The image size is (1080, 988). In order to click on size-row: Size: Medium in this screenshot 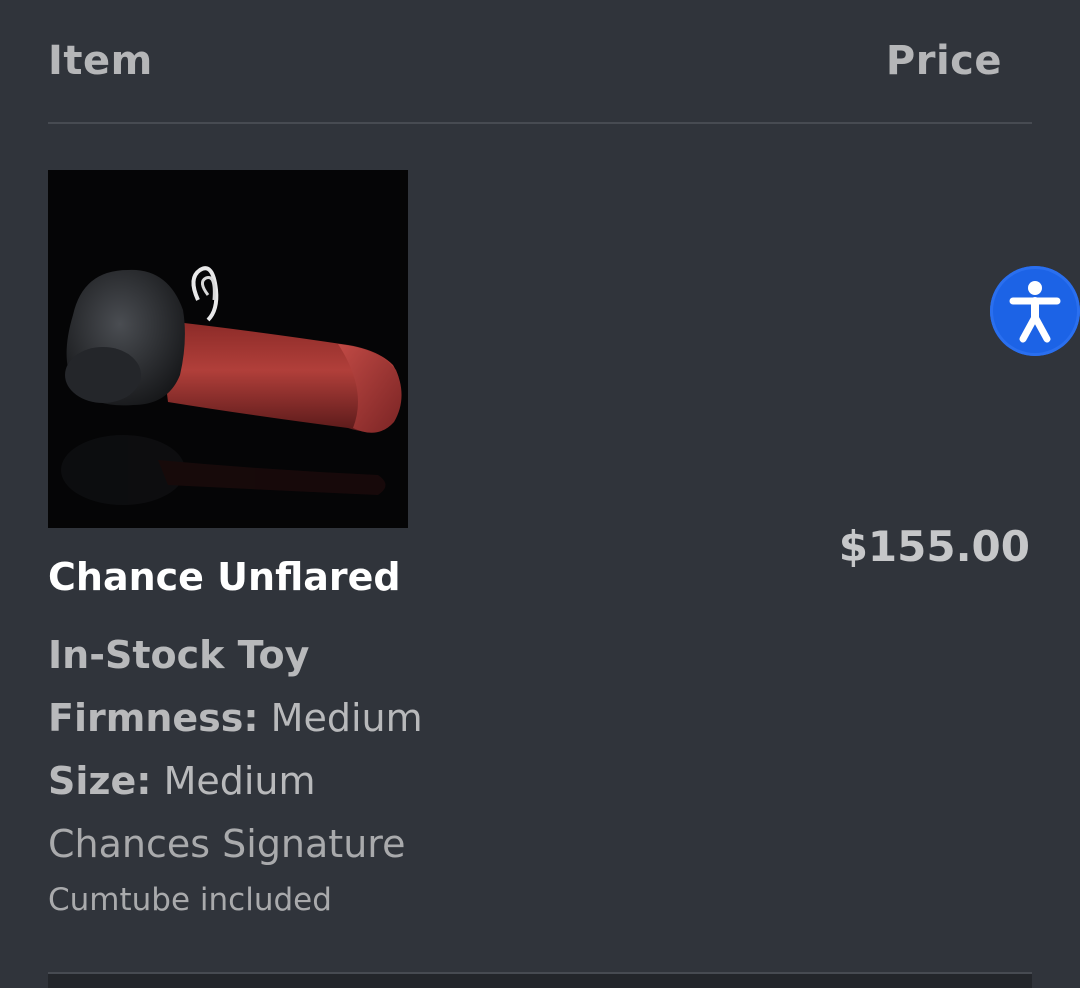, I will do `click(182, 781)`.